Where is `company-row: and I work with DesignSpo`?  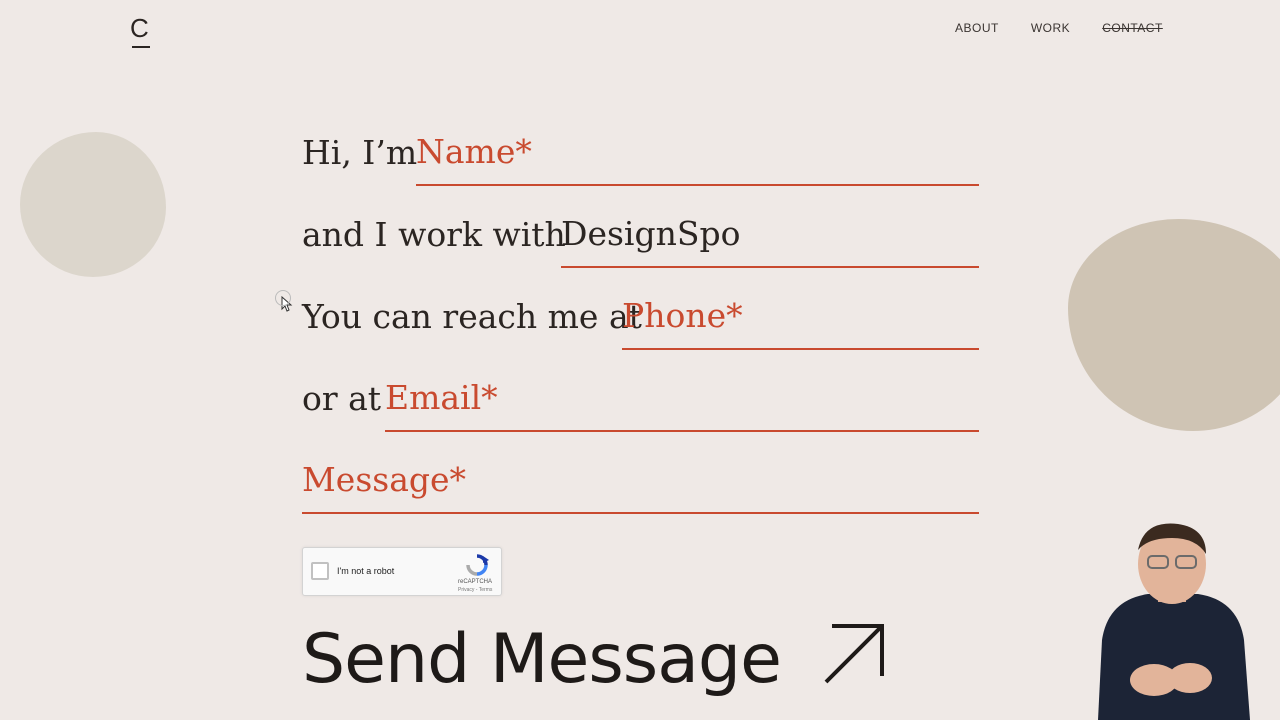 company-row: and I work with DesignSpo is located at coordinates (640, 238).